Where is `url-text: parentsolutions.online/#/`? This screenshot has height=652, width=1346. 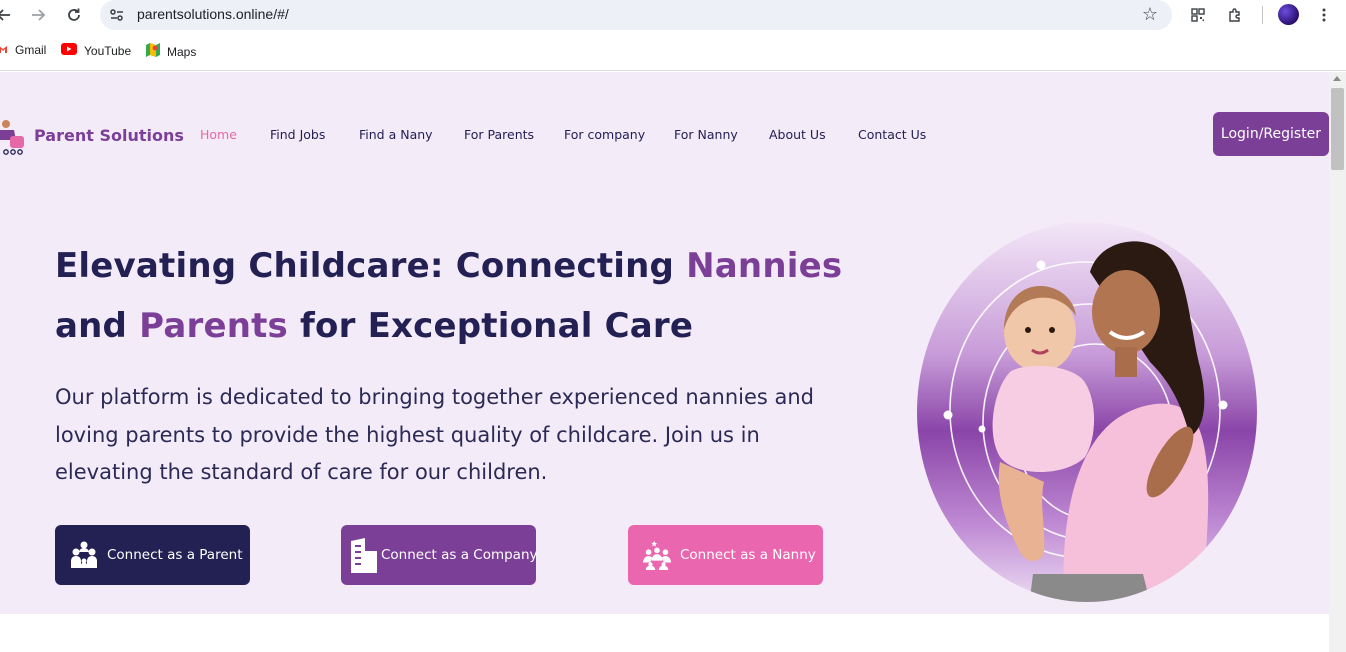 url-text: parentsolutions.online/#/ is located at coordinates (213, 14).